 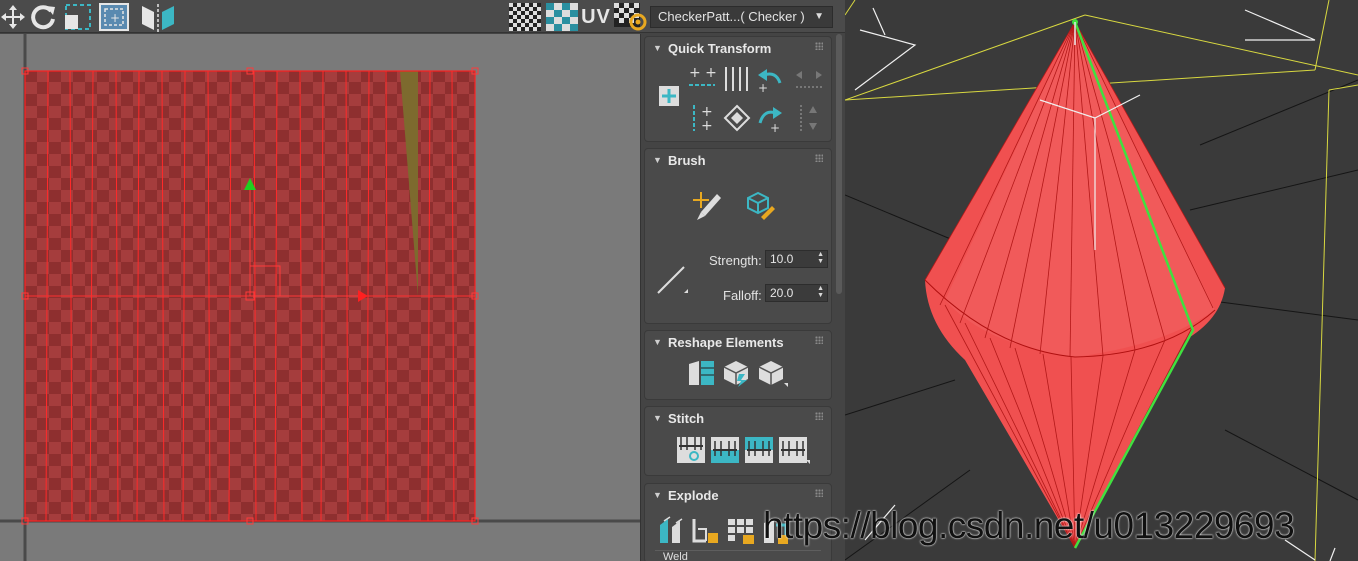 I want to click on straighten-selection-icon, so click(x=701, y=373).